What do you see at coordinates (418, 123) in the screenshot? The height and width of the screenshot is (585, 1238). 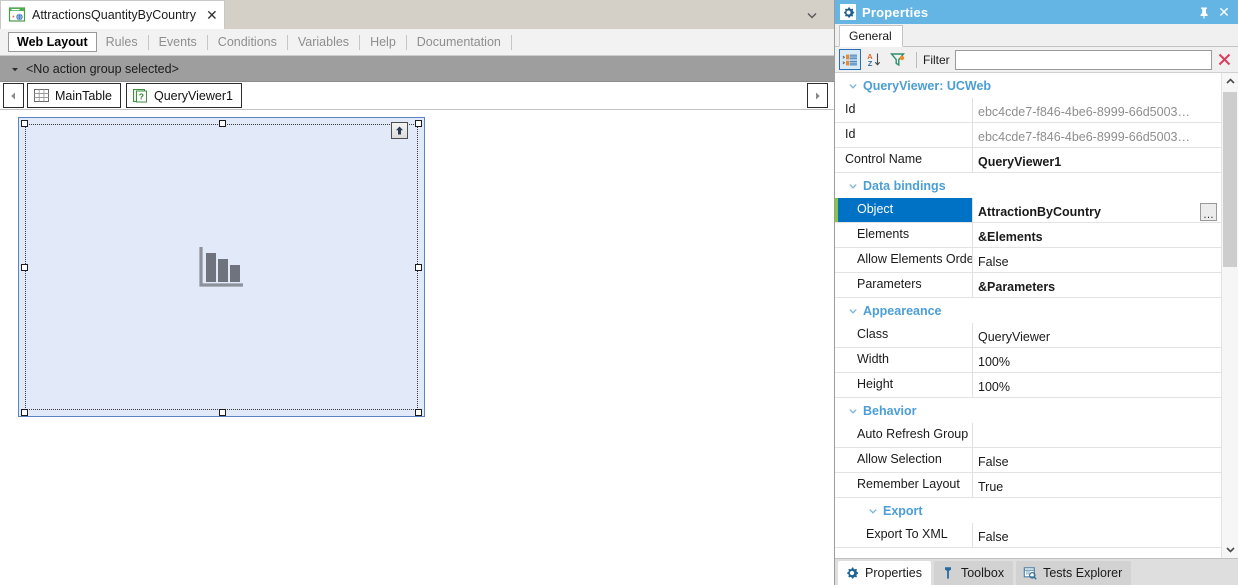 I see `resize-handle-top-right` at bounding box center [418, 123].